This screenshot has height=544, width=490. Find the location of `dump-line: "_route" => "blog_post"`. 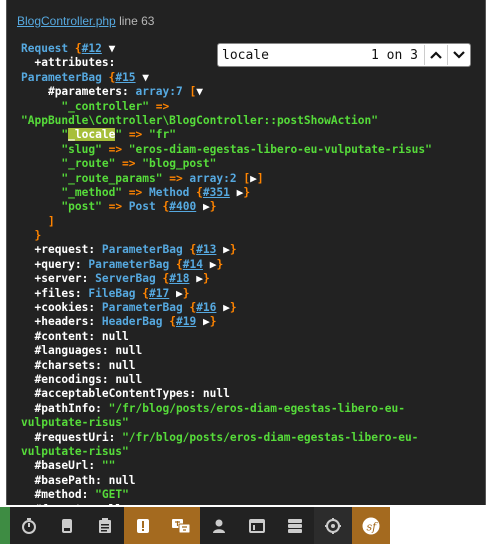

dump-line: "_route" => "blog_post" is located at coordinates (139, 164).